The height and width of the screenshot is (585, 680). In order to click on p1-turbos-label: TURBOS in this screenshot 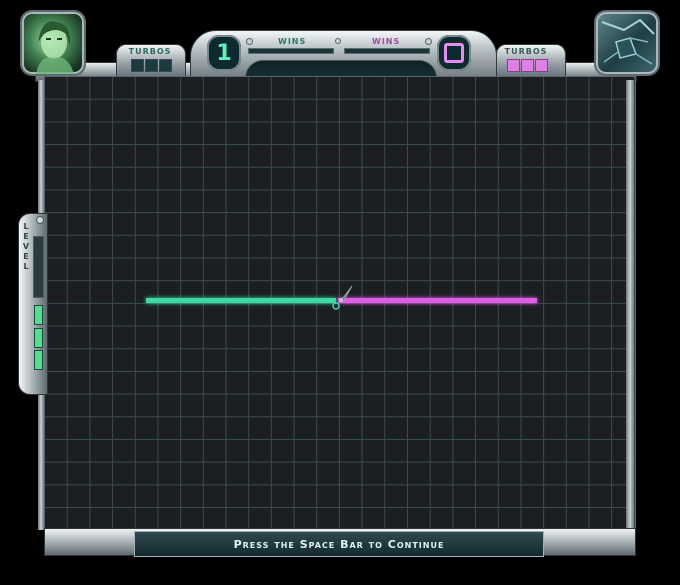, I will do `click(150, 51)`.